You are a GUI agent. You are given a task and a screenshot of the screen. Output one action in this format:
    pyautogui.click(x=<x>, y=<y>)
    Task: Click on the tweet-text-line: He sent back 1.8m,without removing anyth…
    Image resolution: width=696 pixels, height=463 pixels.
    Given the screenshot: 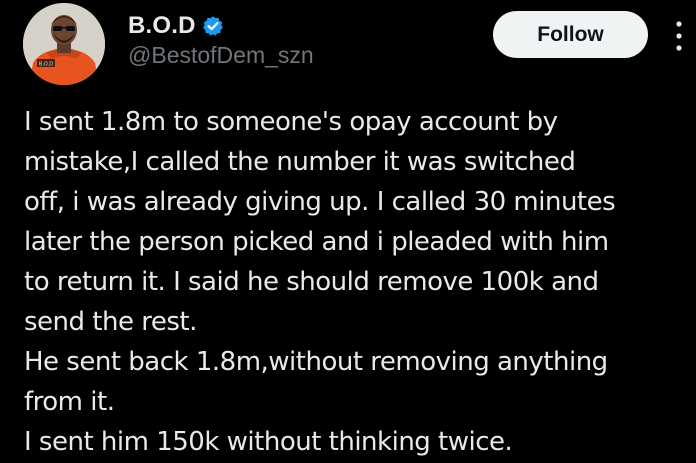 What is the action you would take?
    pyautogui.click(x=316, y=362)
    